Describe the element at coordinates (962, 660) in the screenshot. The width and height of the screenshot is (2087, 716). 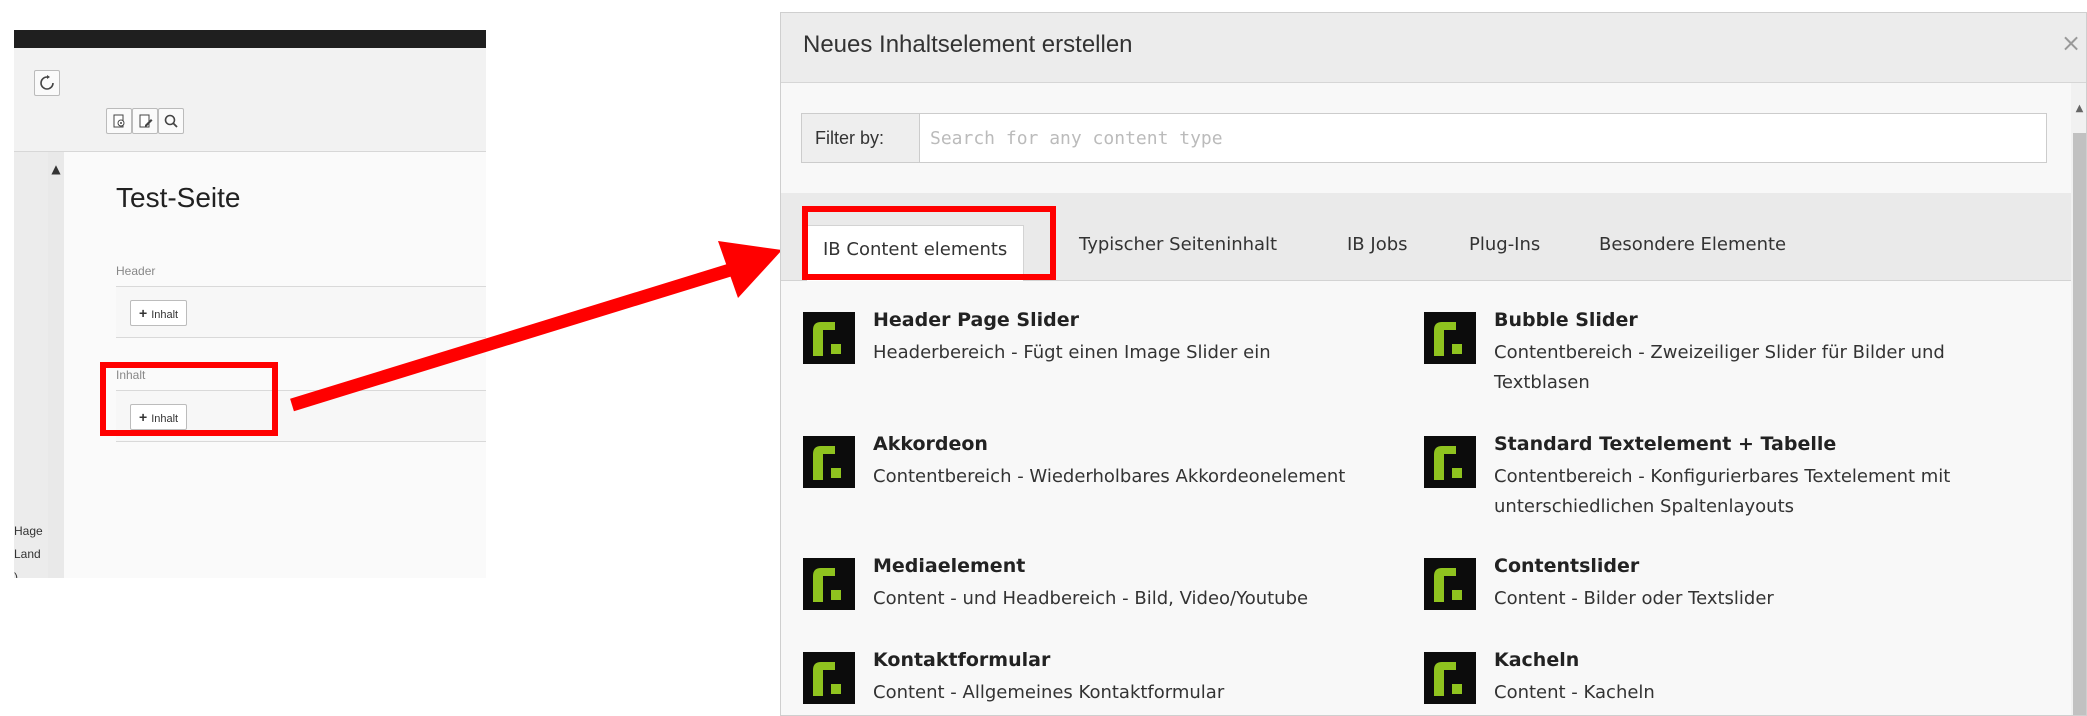
I see `content-element-title: Kontaktformular` at that location.